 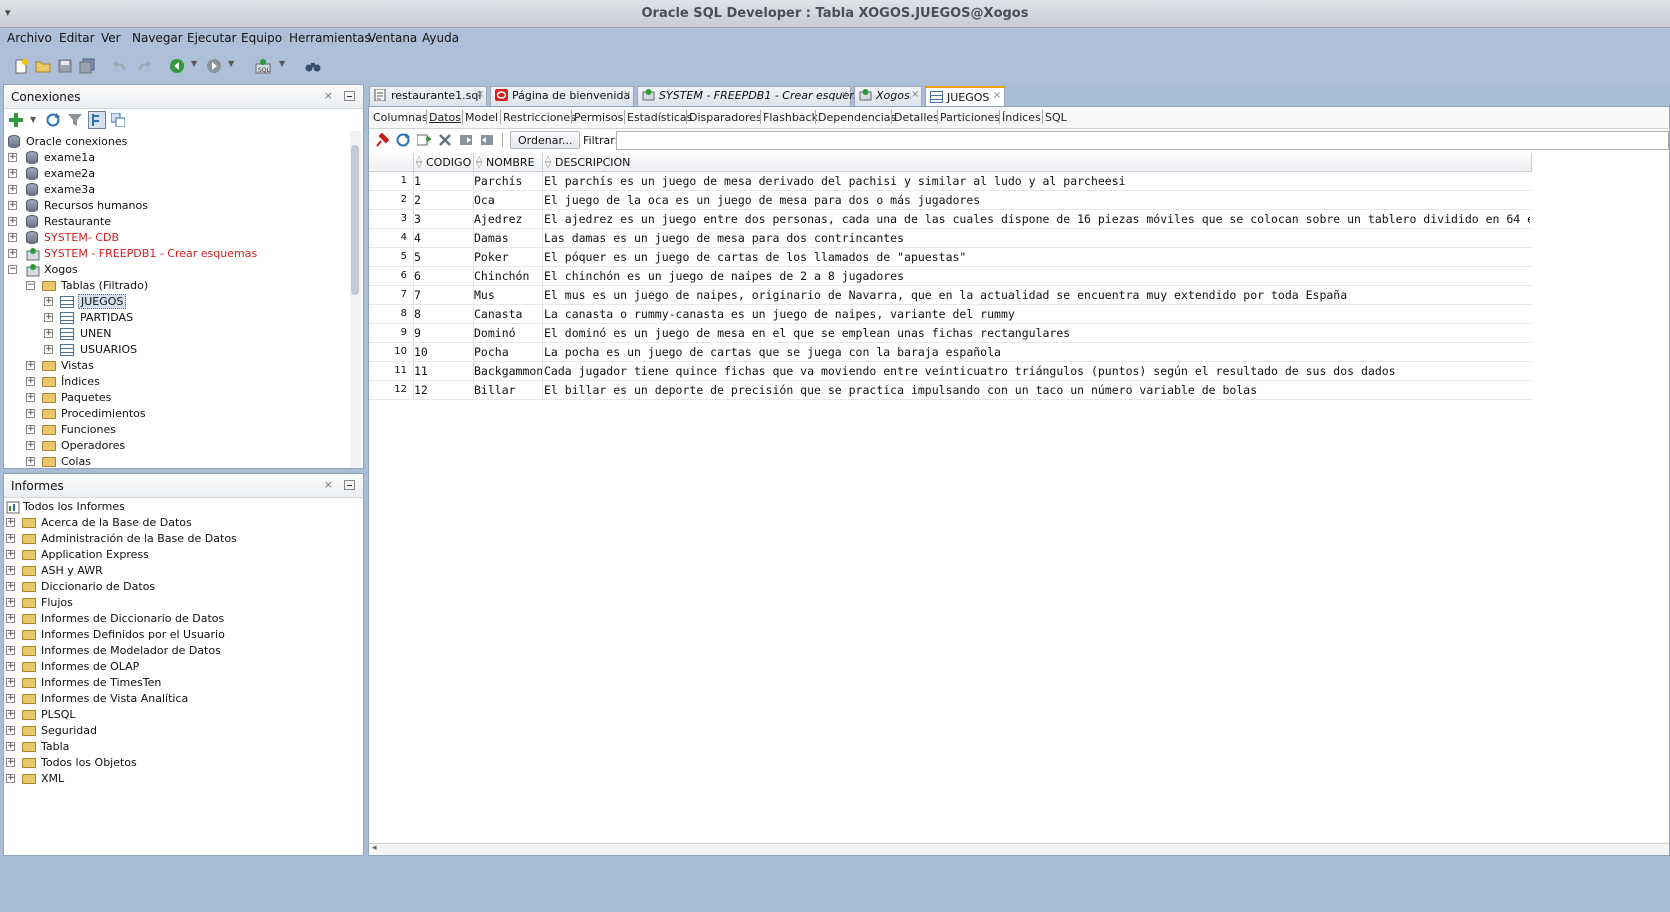 What do you see at coordinates (212, 38) in the screenshot?
I see `menu-ejecutar: Ejecutar` at bounding box center [212, 38].